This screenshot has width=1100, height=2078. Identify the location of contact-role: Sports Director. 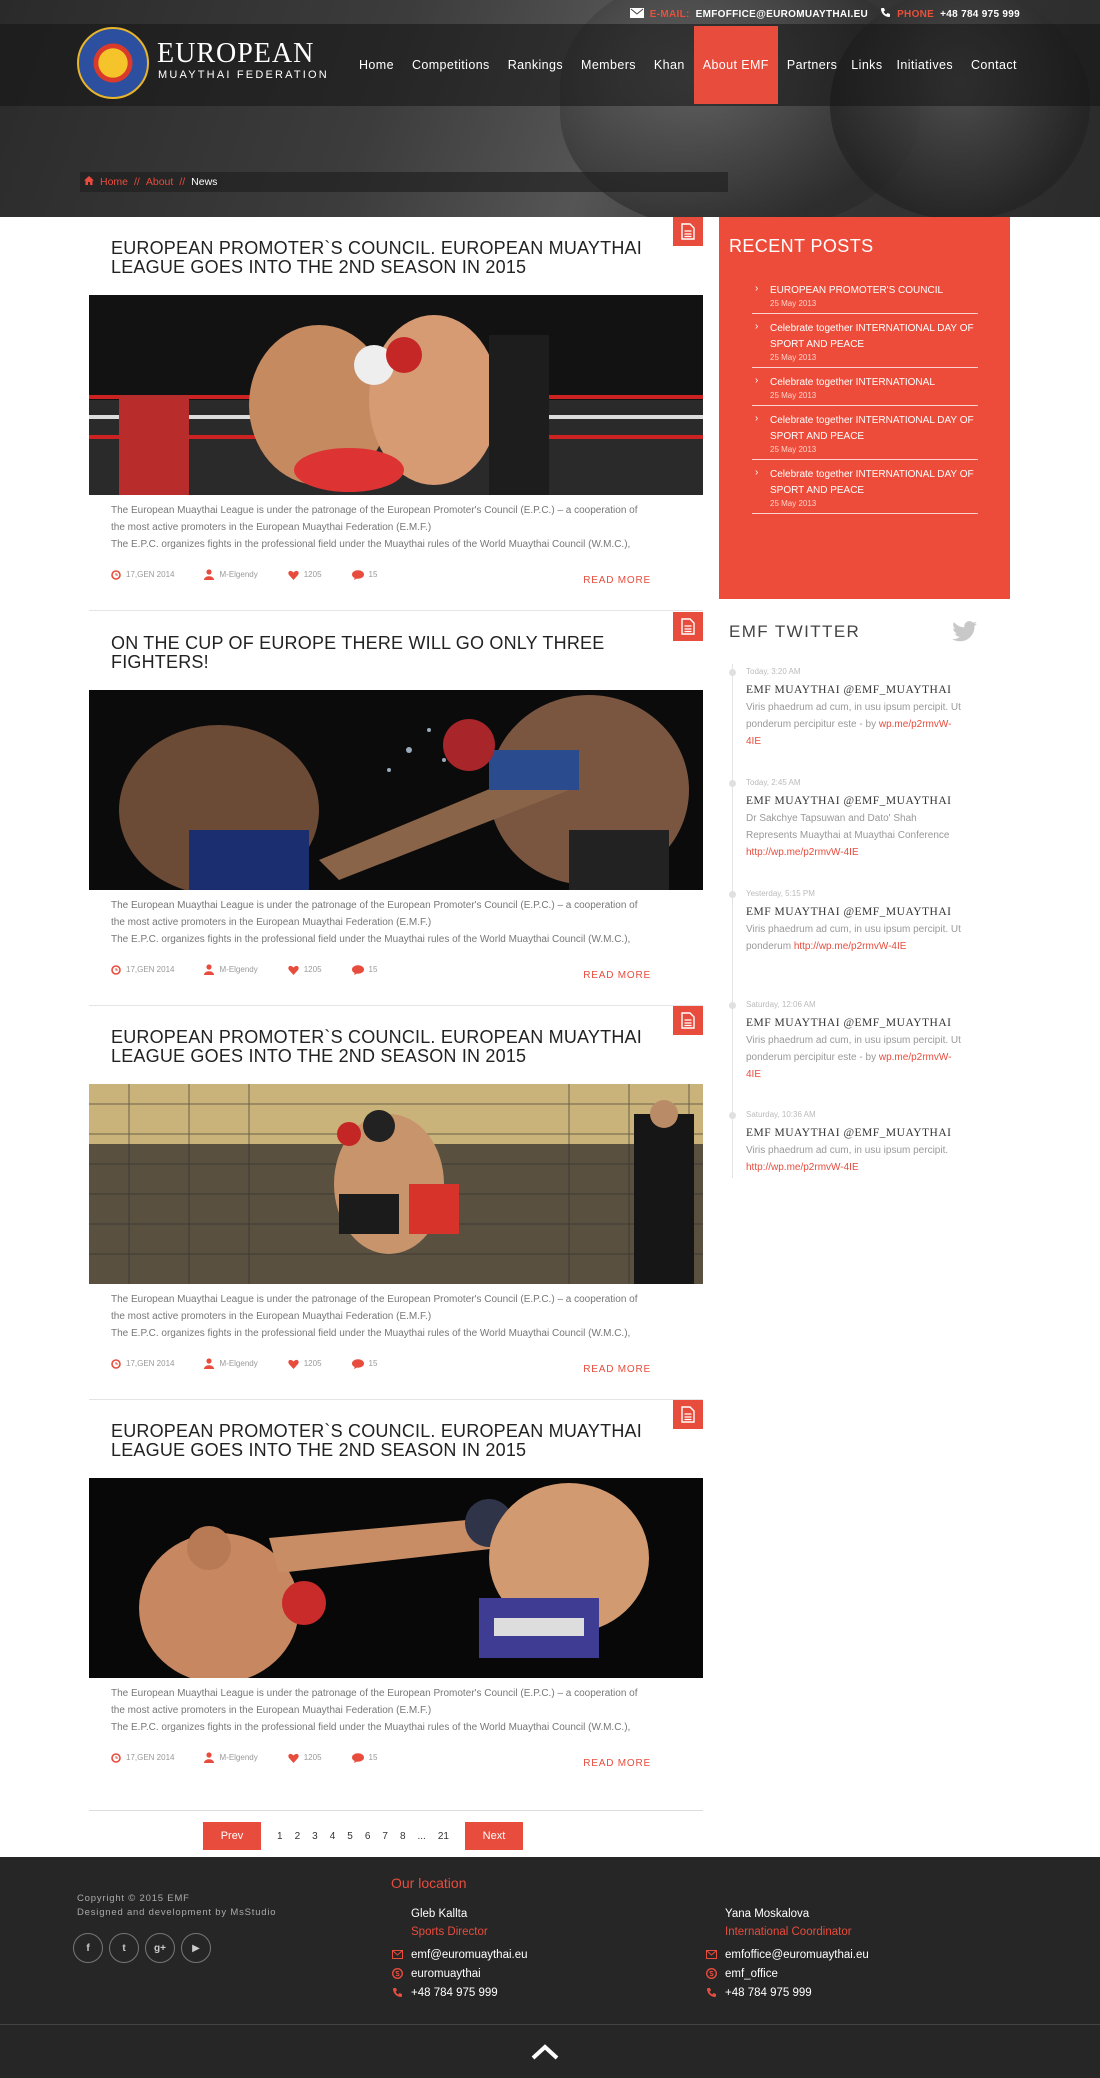
(449, 1932).